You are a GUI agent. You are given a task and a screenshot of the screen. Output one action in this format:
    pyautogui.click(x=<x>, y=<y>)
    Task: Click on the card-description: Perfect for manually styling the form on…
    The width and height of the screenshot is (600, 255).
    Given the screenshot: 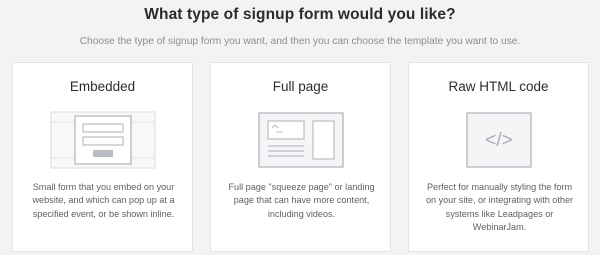 What is the action you would take?
    pyautogui.click(x=499, y=207)
    